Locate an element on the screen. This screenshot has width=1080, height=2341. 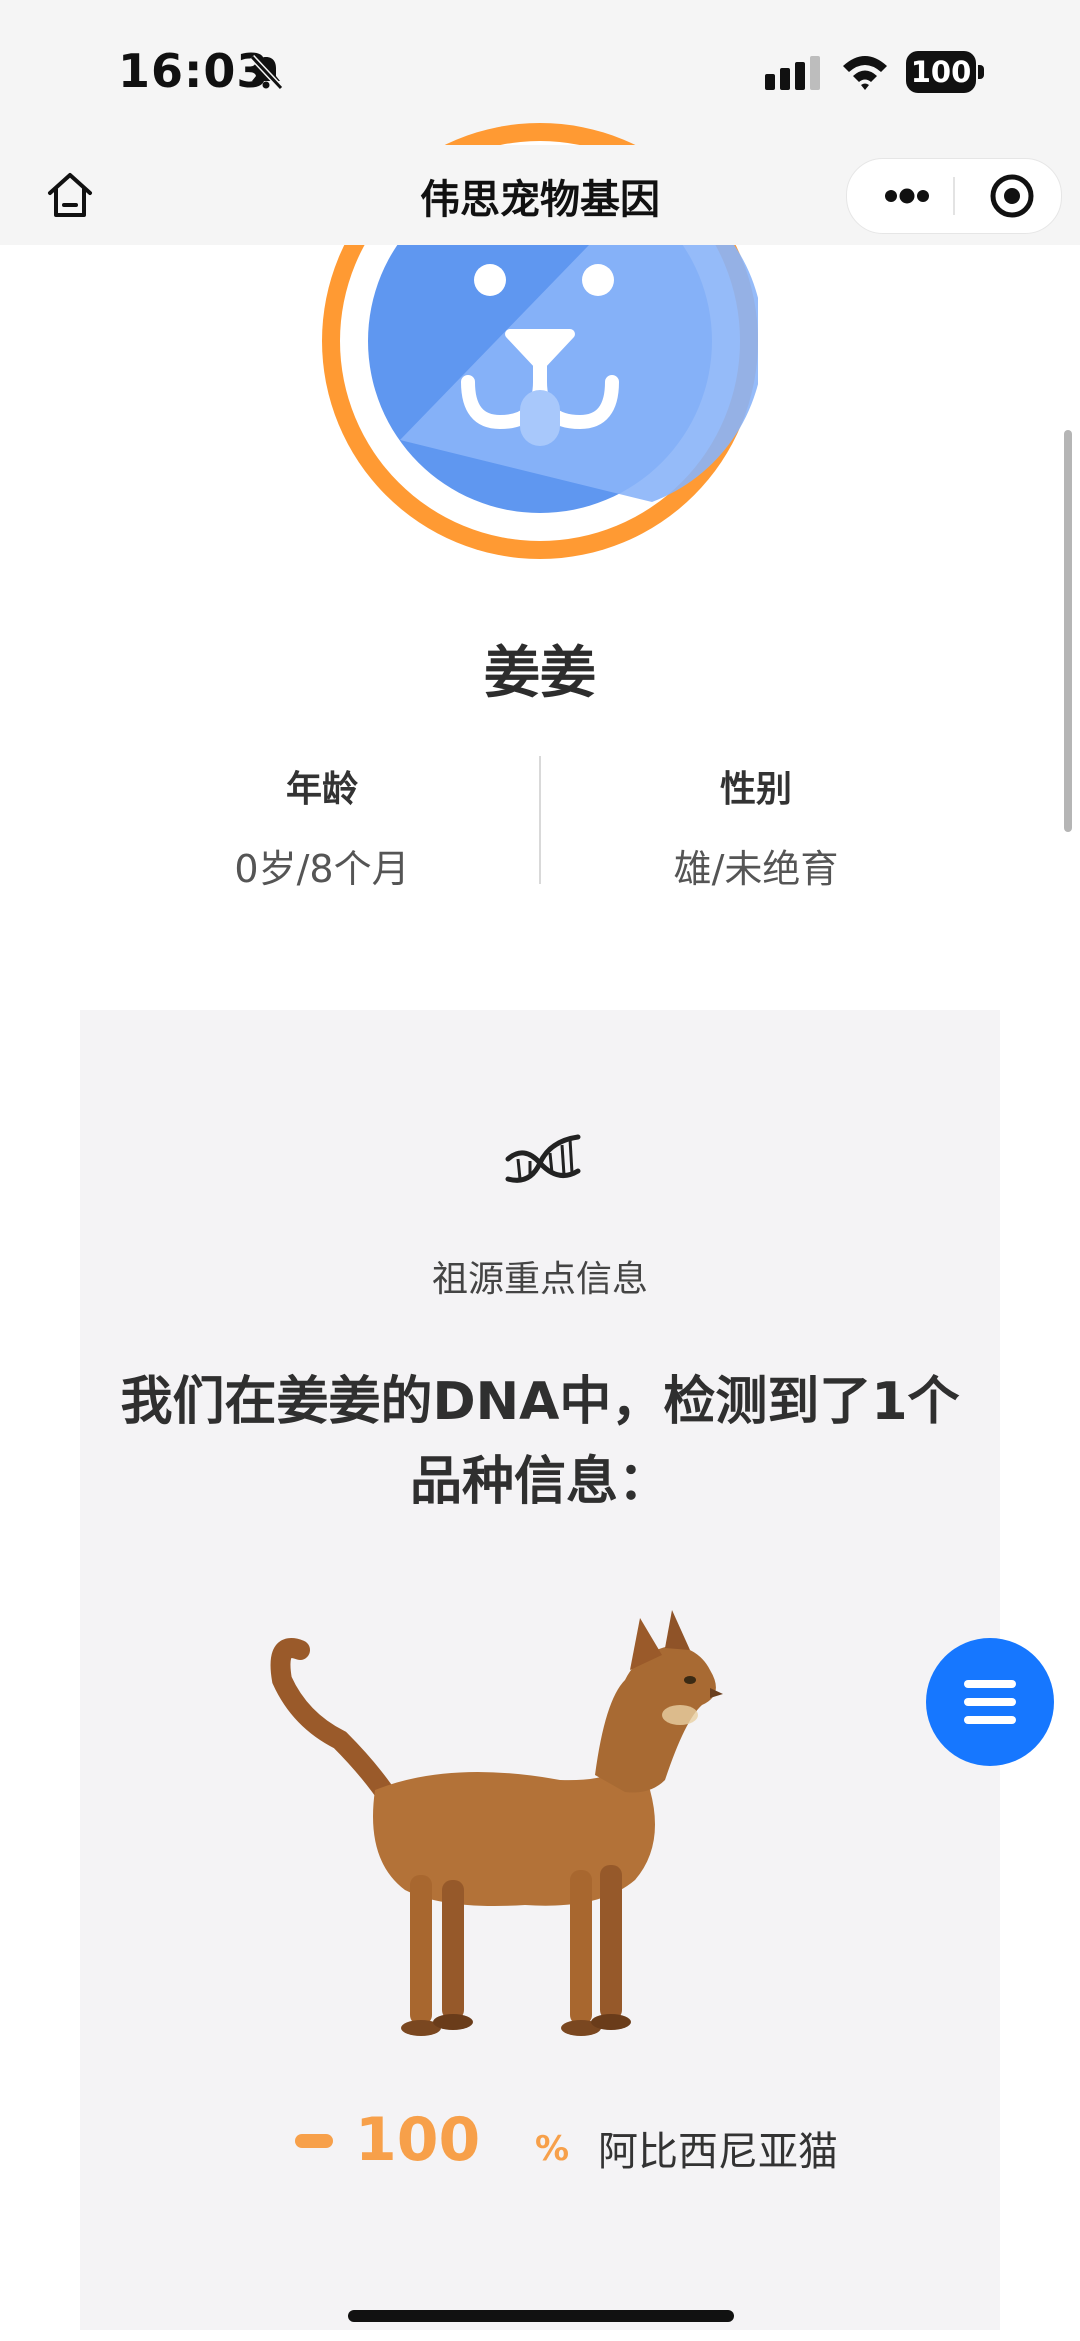
menu-icon is located at coordinates (990, 1684).